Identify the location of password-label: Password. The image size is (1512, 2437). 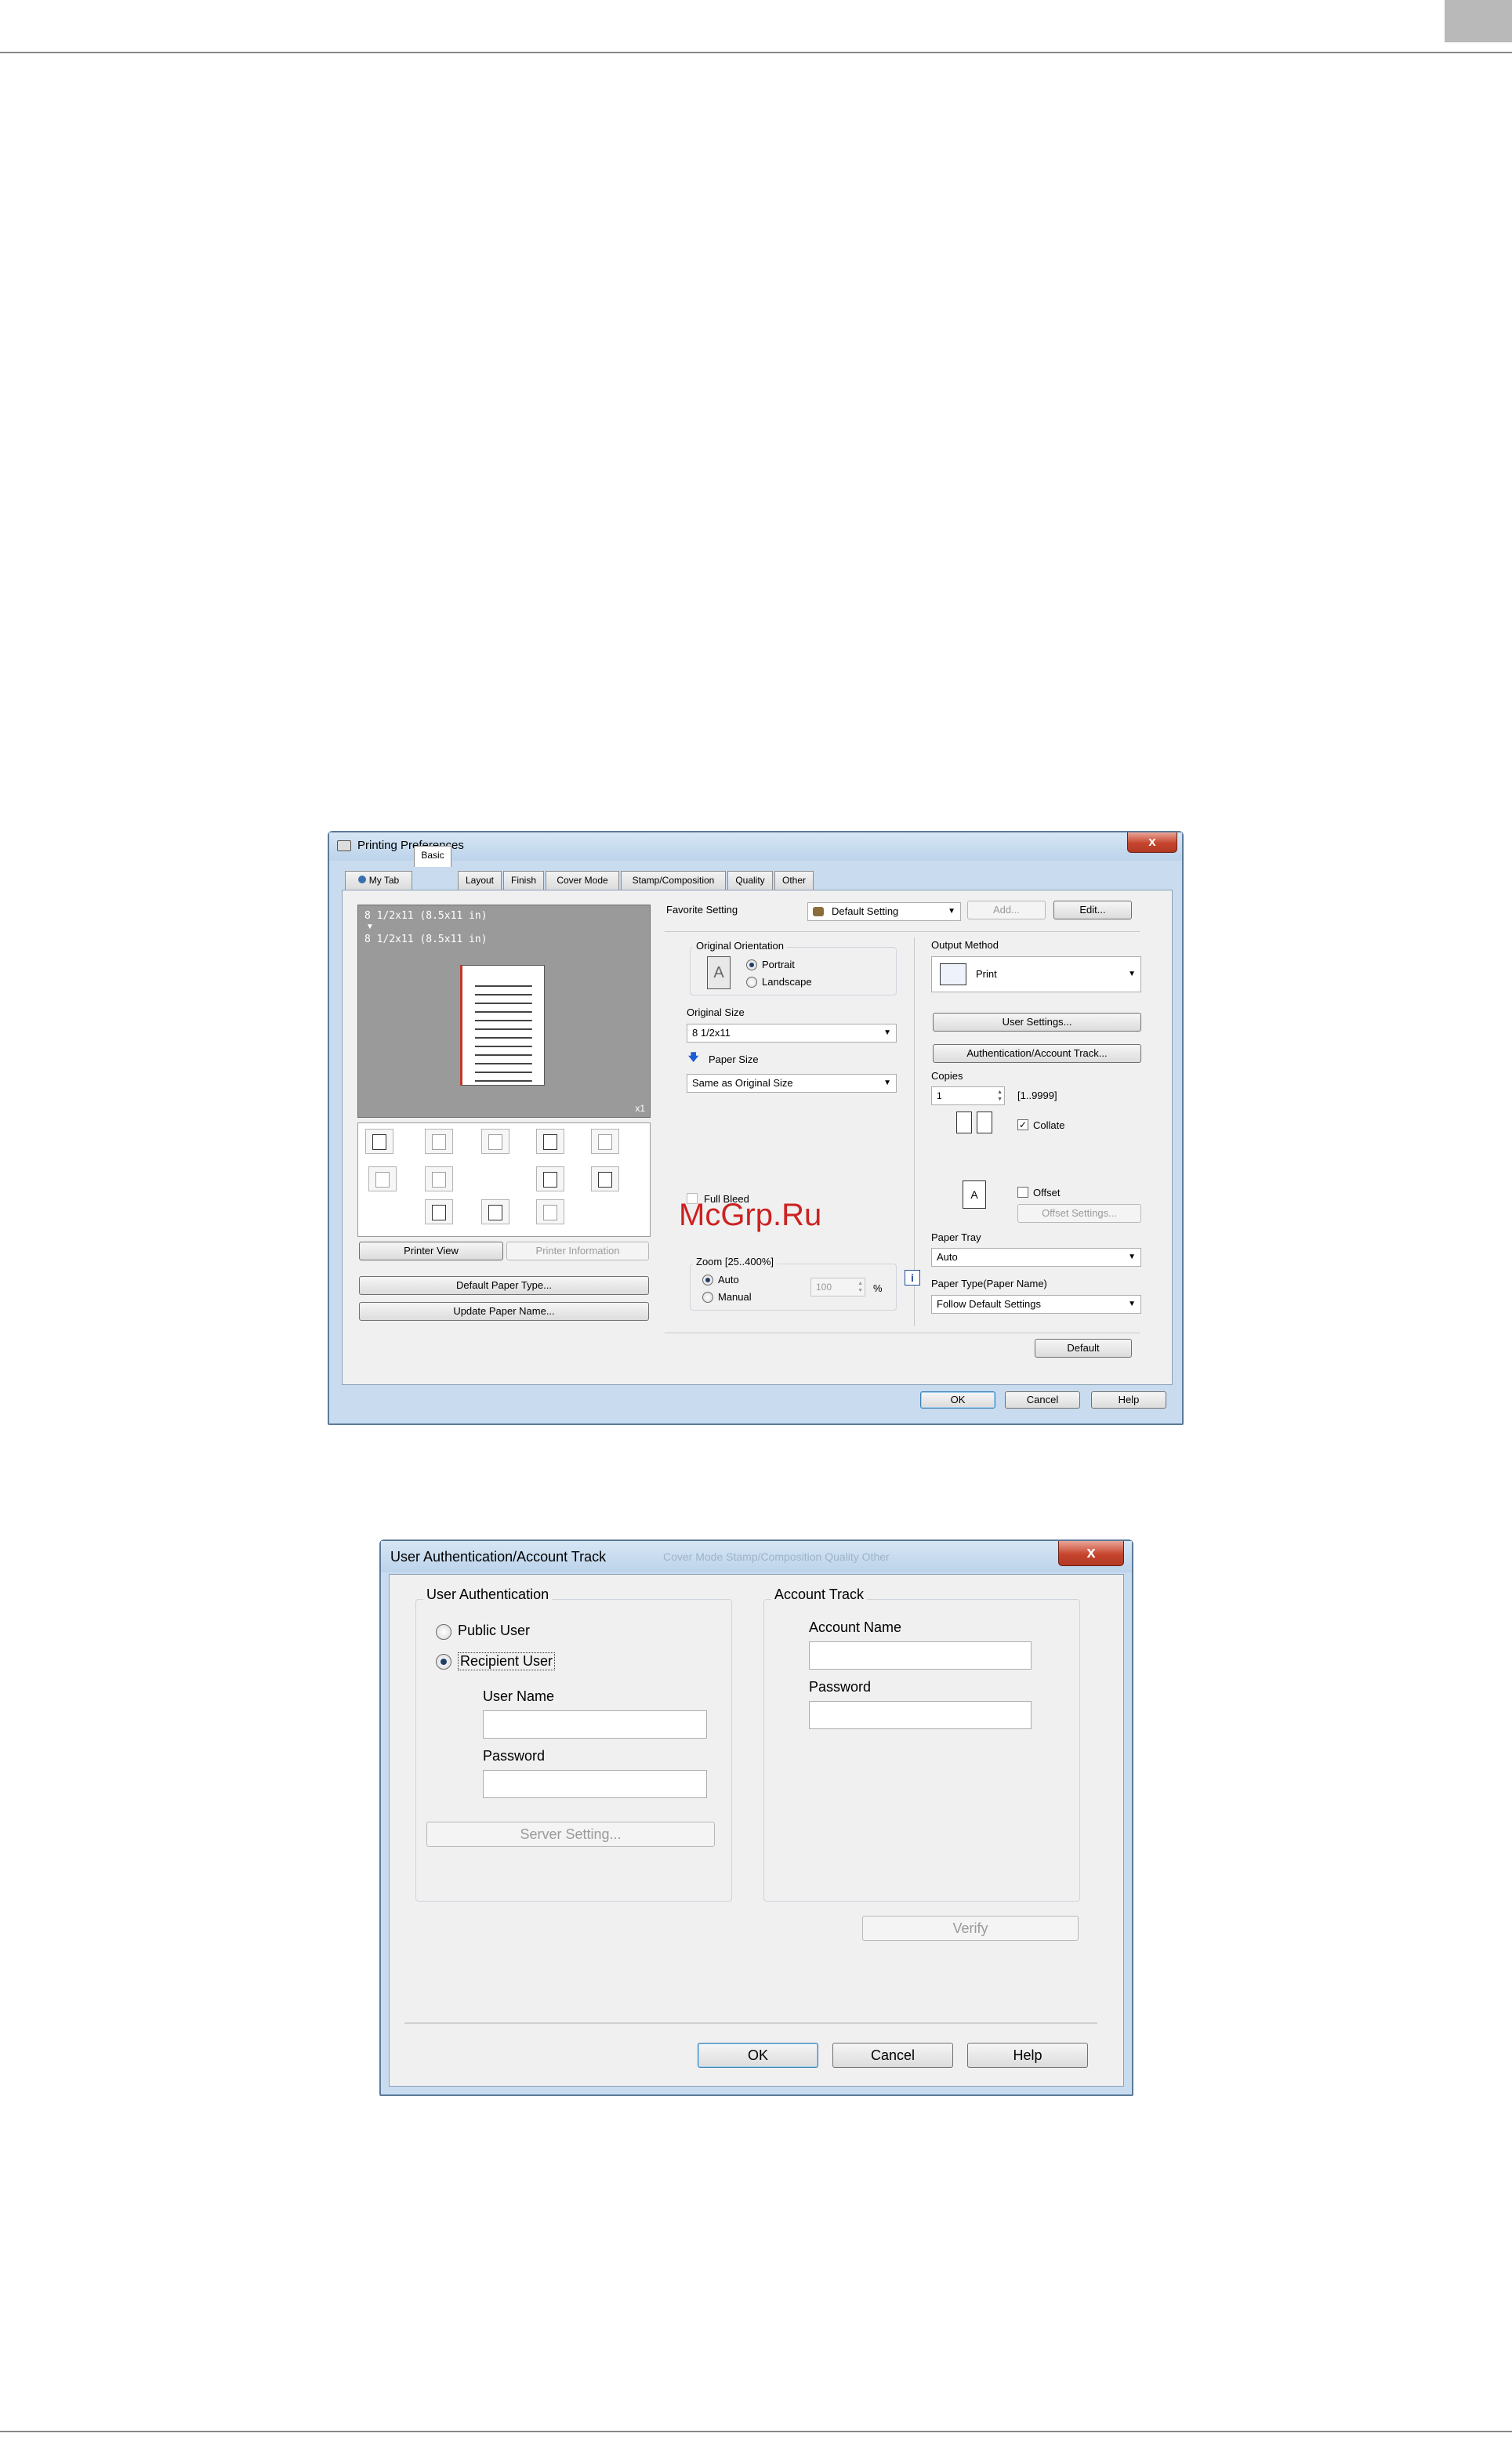
(514, 1756).